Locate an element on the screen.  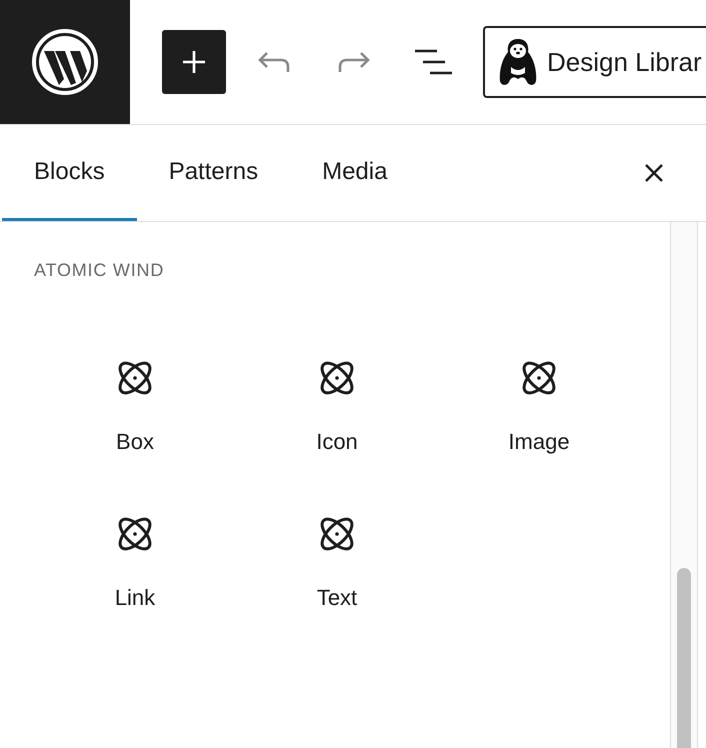
scrollbar-thumb is located at coordinates (684, 658).